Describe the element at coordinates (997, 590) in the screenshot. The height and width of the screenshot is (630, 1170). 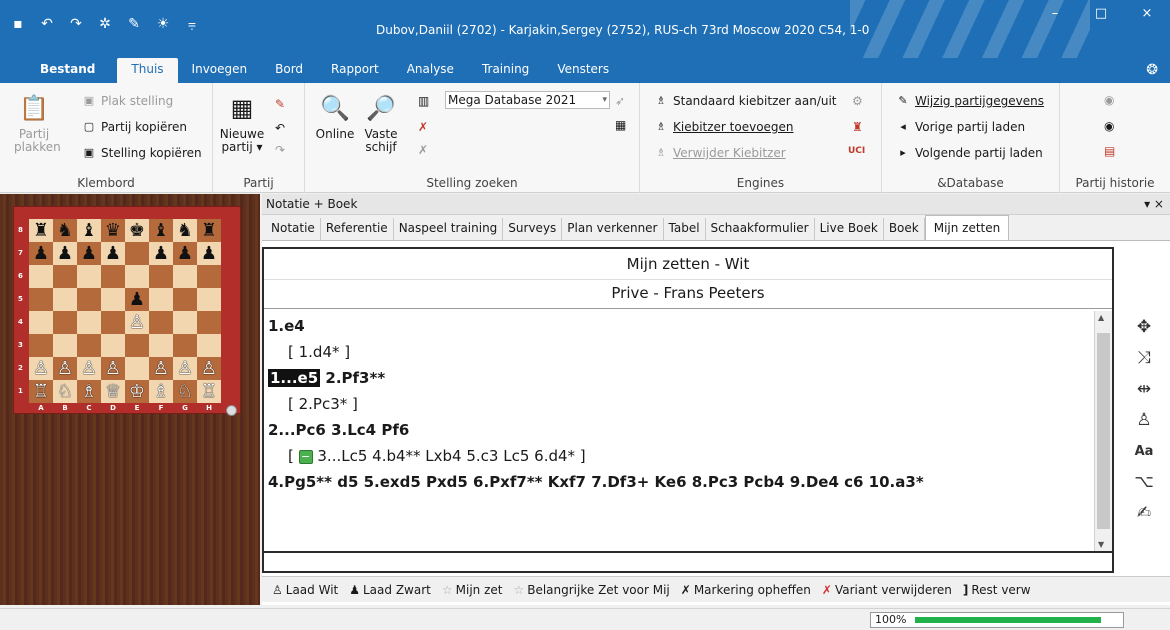
I see `delete-rest-button: ] Rest verw` at that location.